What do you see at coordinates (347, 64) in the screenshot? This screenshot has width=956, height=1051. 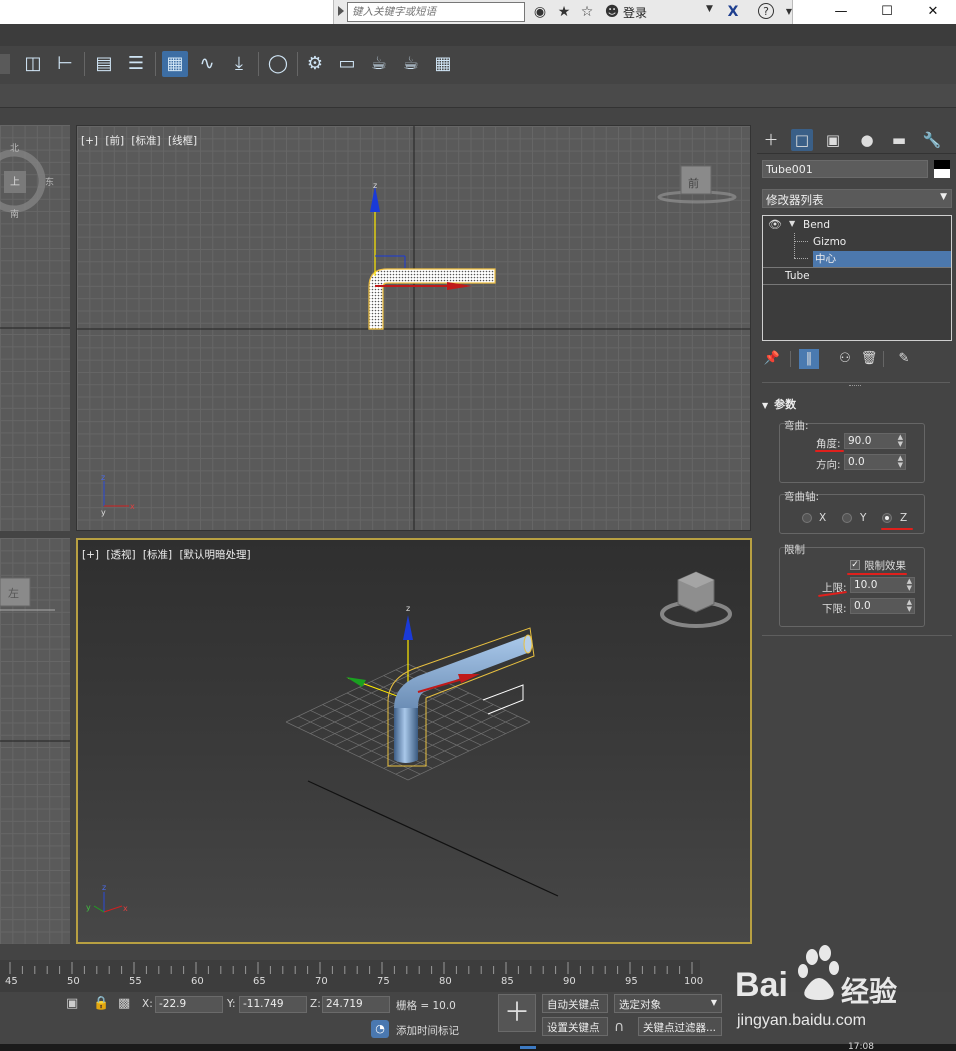 I see `render-frame-icon: ▭` at bounding box center [347, 64].